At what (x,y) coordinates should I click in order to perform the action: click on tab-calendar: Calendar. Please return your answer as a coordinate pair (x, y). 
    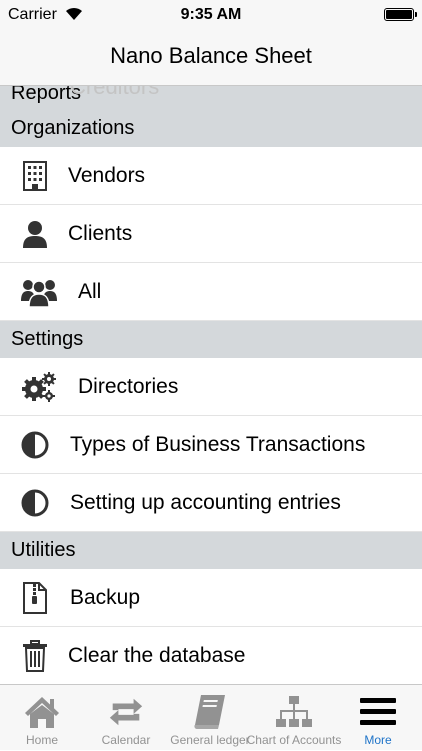
    Looking at the image, I should click on (126, 718).